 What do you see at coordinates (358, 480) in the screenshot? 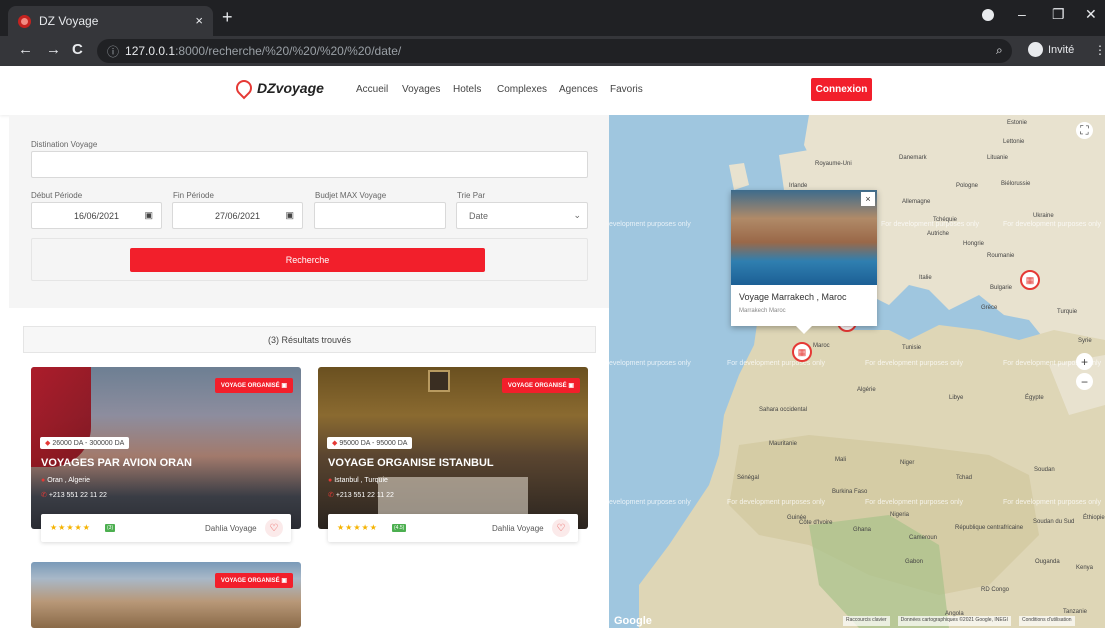
I see `card-location: ● Istanbul , Turquie` at bounding box center [358, 480].